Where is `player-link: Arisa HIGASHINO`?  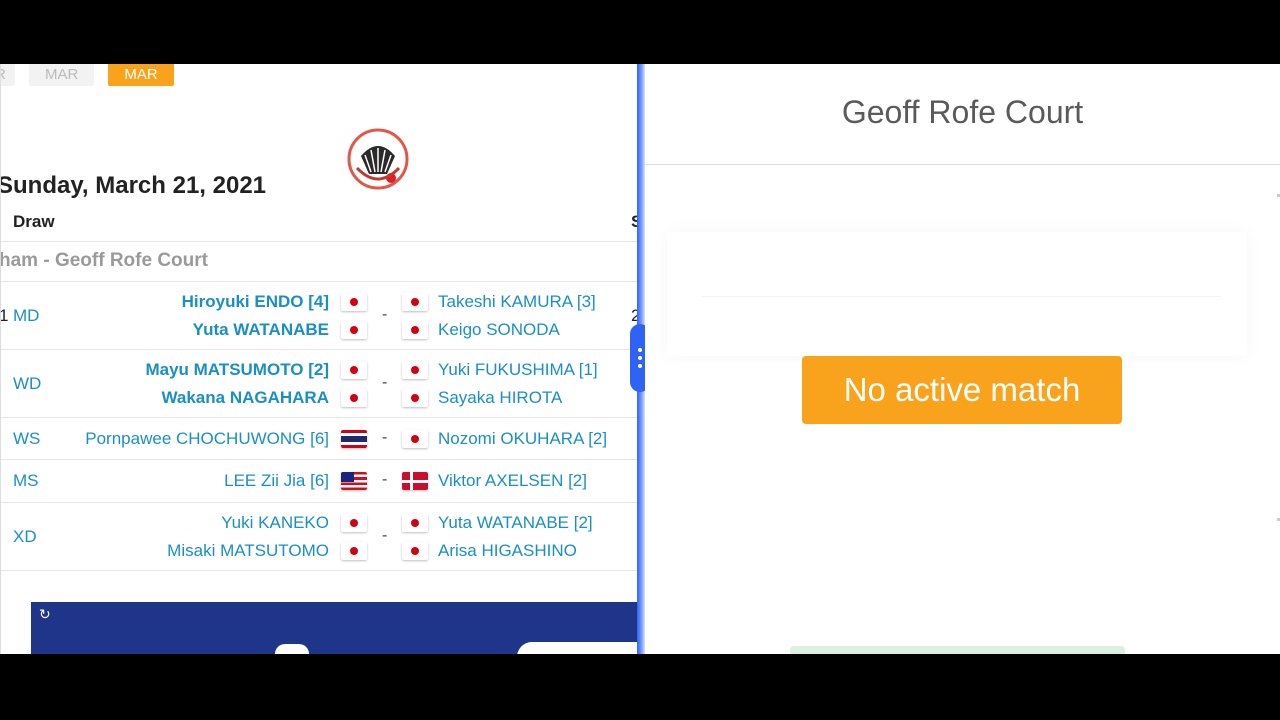
player-link: Arisa HIGASHINO is located at coordinates (507, 551).